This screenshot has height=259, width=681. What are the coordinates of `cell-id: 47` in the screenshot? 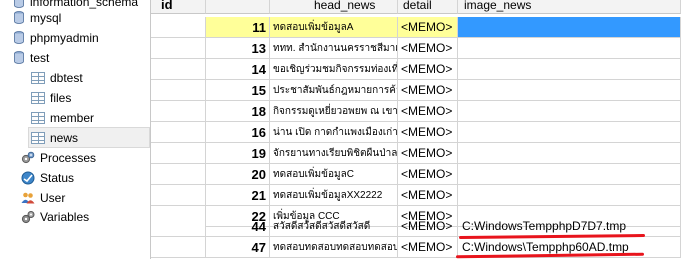 It's located at (238, 247).